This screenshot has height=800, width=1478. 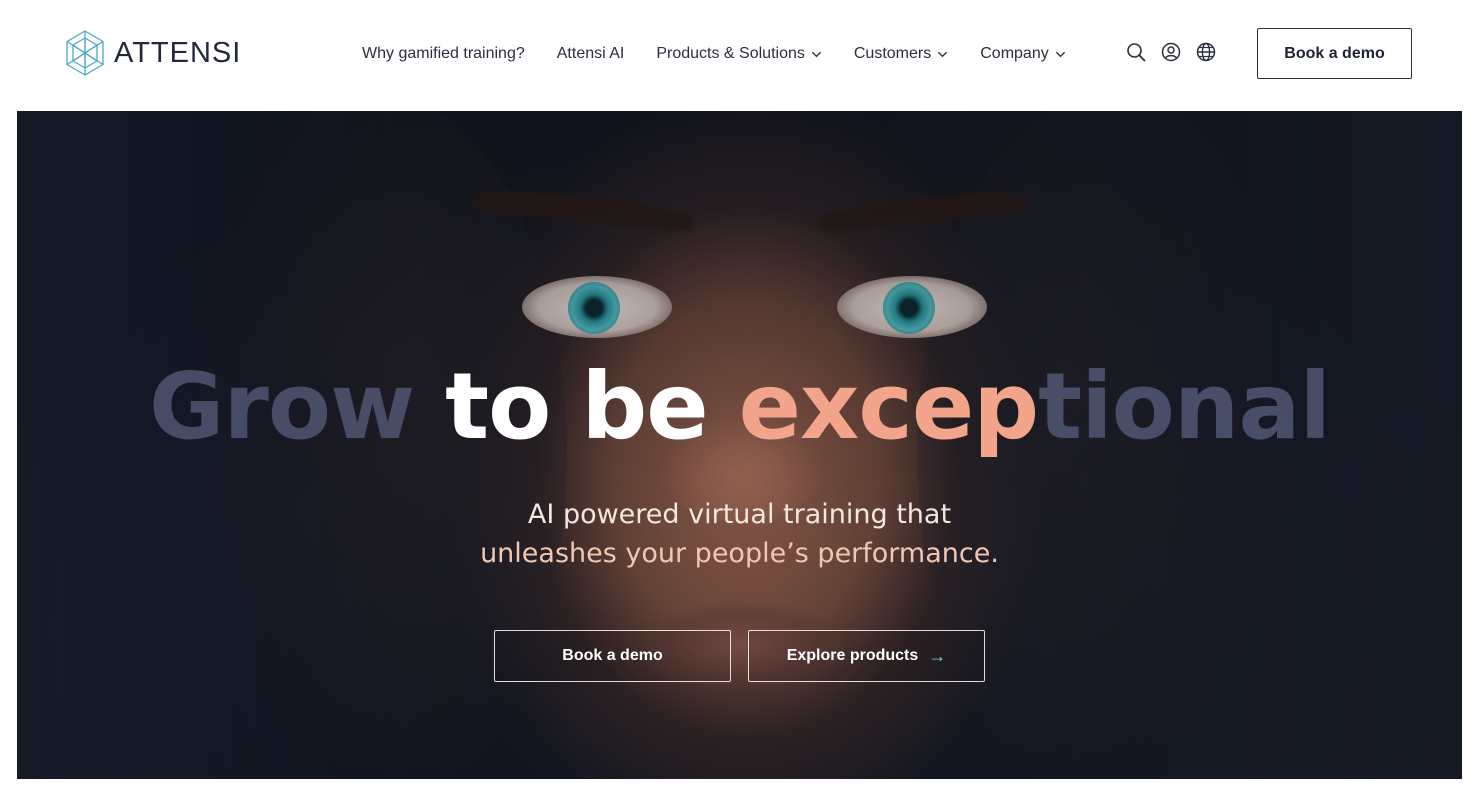 I want to click on hexagon-cube-logo-icon, so click(x=85, y=53).